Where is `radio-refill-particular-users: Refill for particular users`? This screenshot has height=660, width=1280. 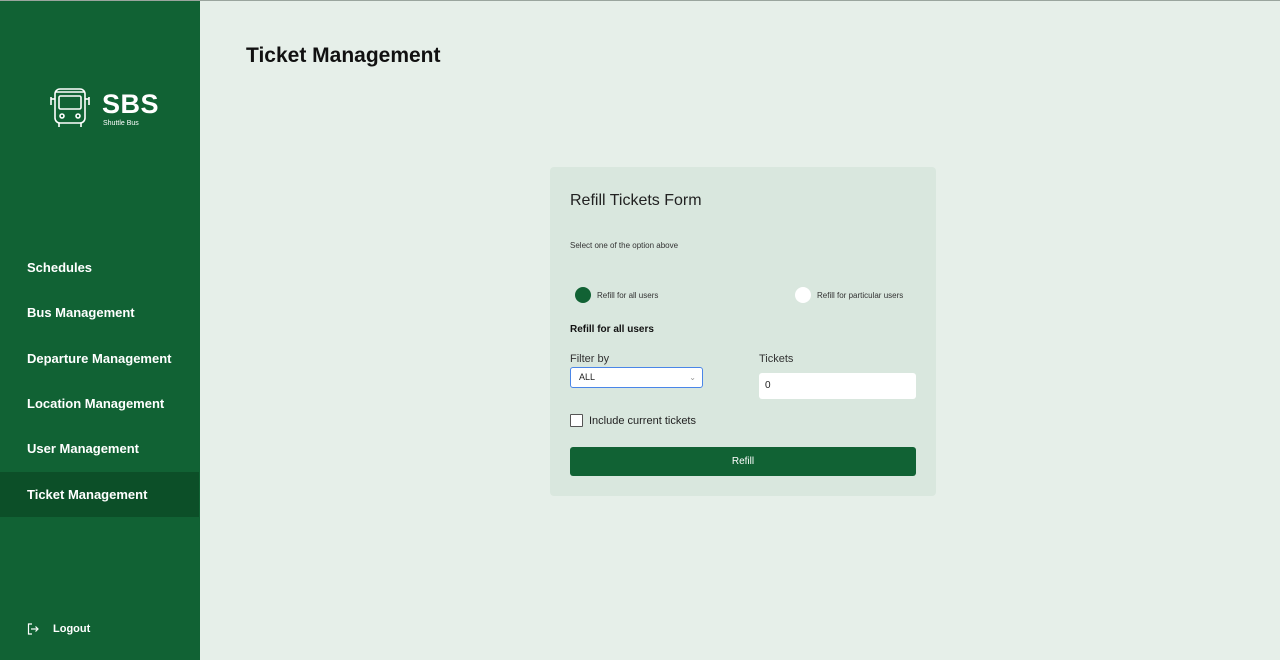 radio-refill-particular-users: Refill for particular users is located at coordinates (849, 295).